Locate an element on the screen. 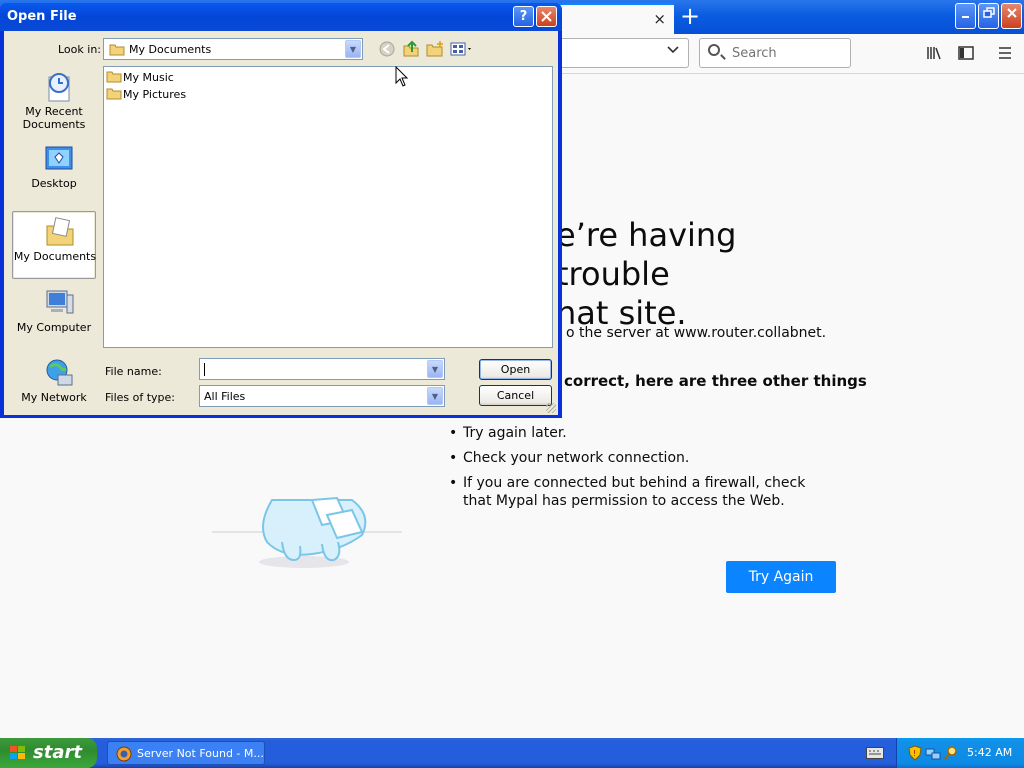 This screenshot has height=768, width=1024. recent-documents-icon is located at coordinates (59, 87).